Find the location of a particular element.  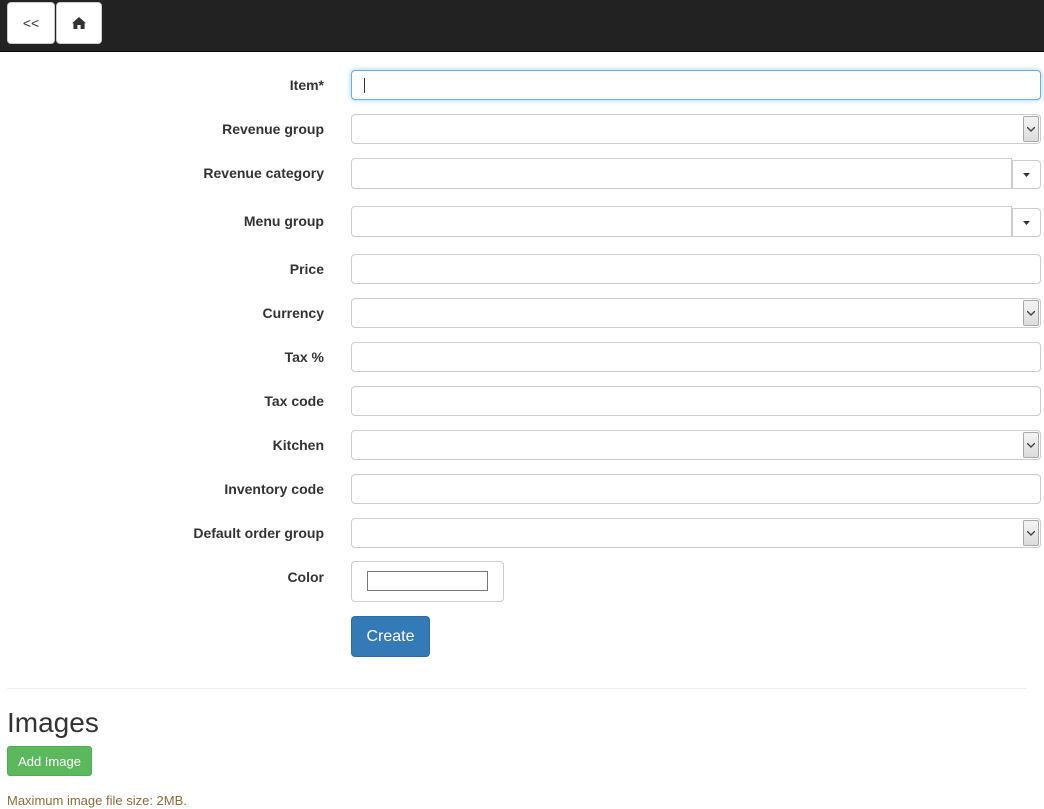

home-button is located at coordinates (79, 23).